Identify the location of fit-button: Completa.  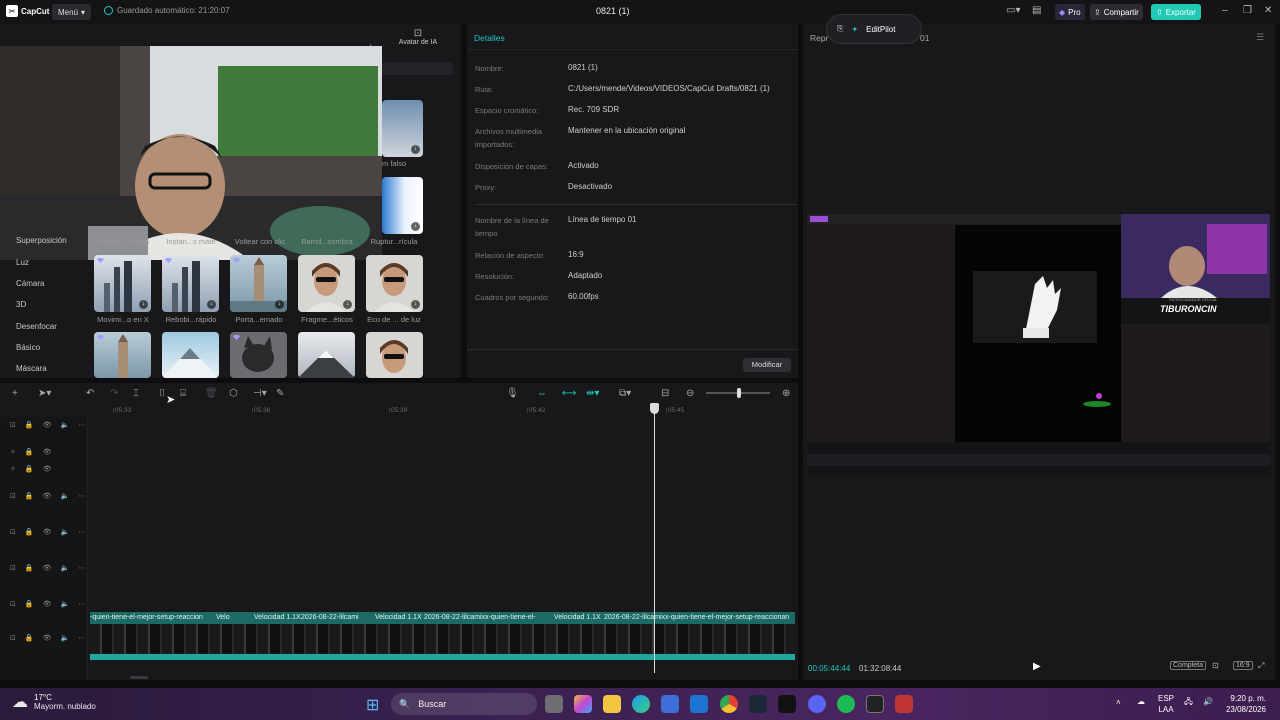
(1188, 665).